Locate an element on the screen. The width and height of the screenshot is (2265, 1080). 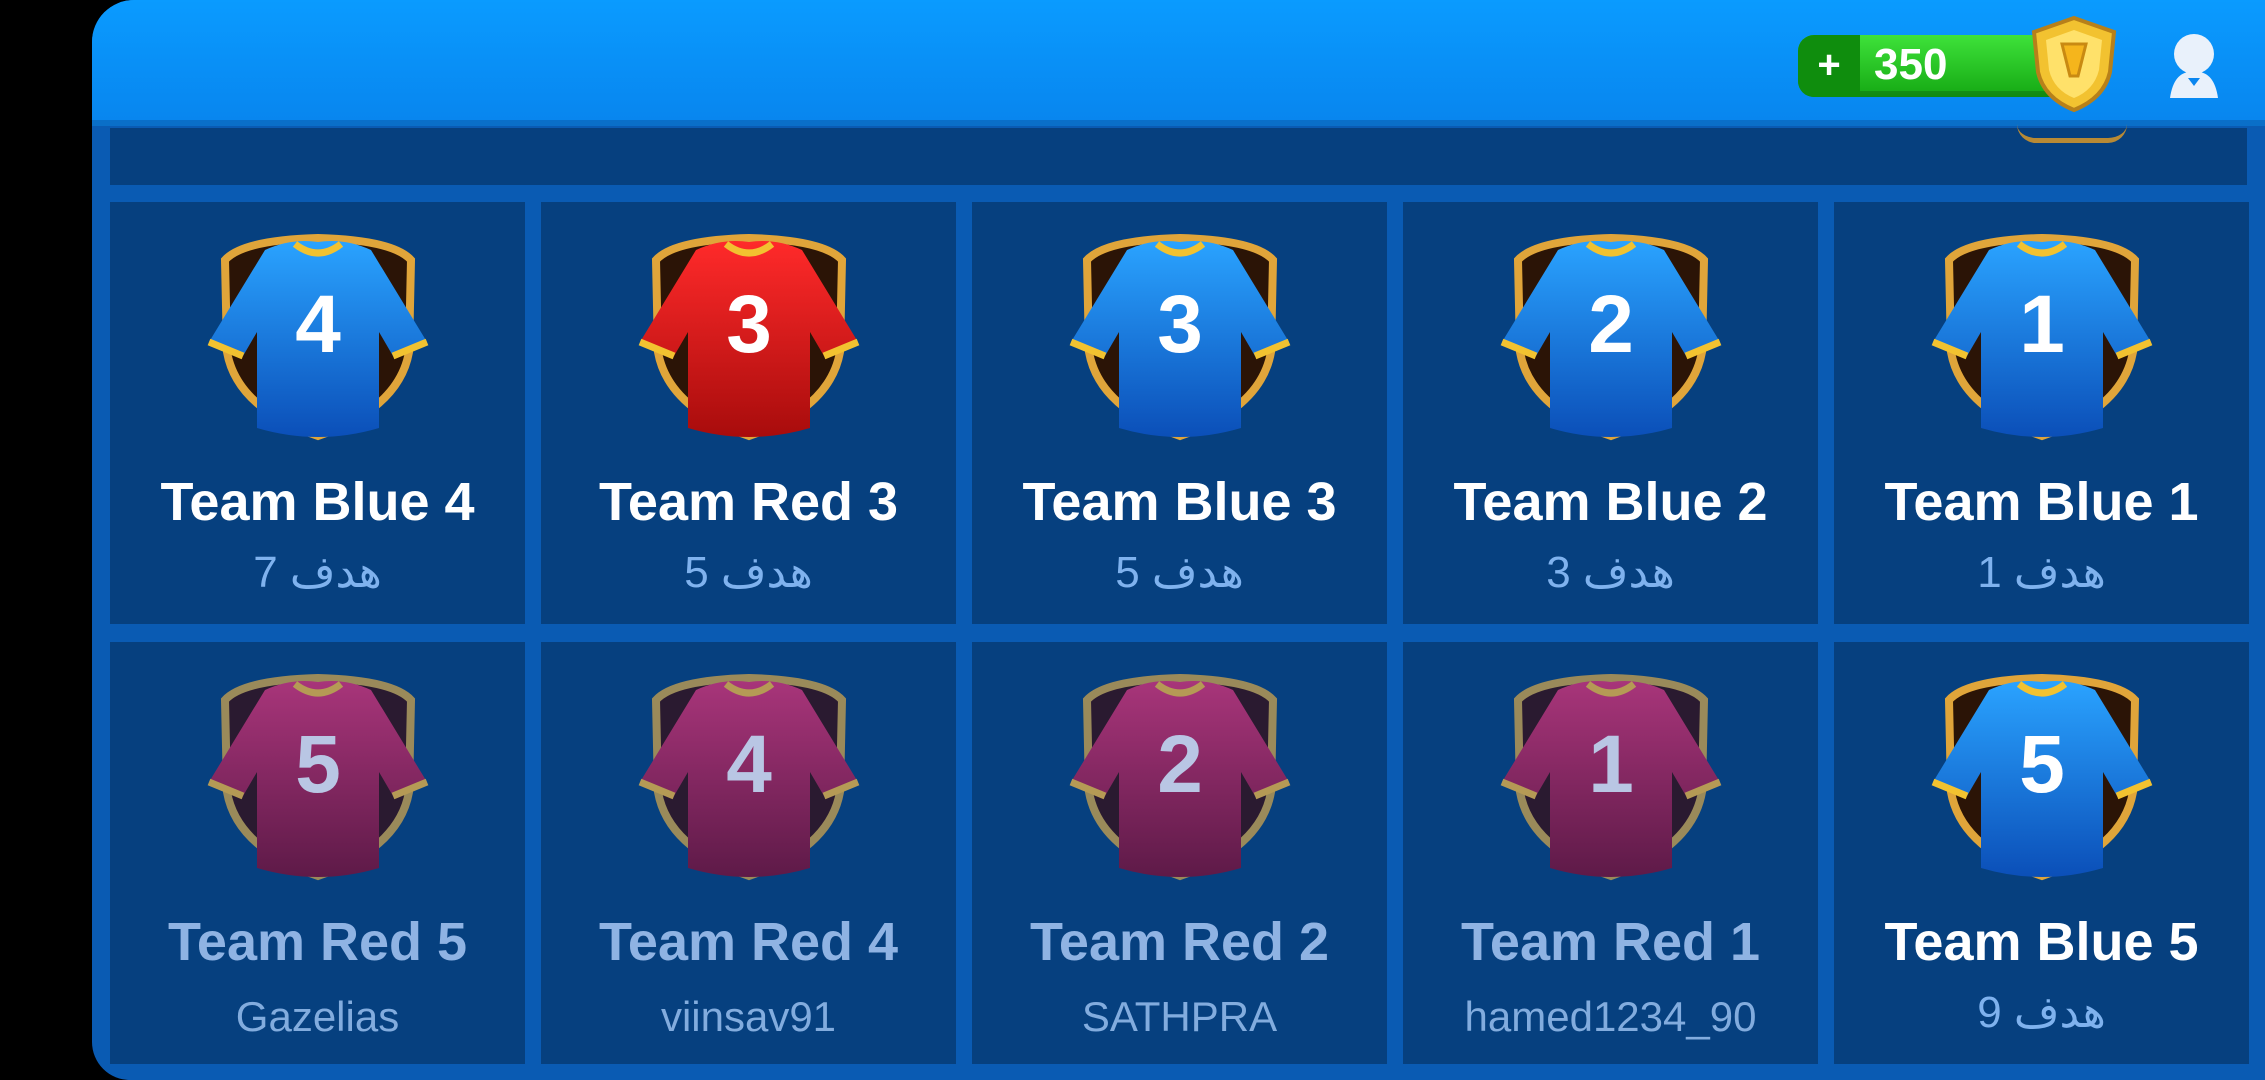
team-card: 5 Team Blue 5 هدف 9 is located at coordinates (2041, 853).